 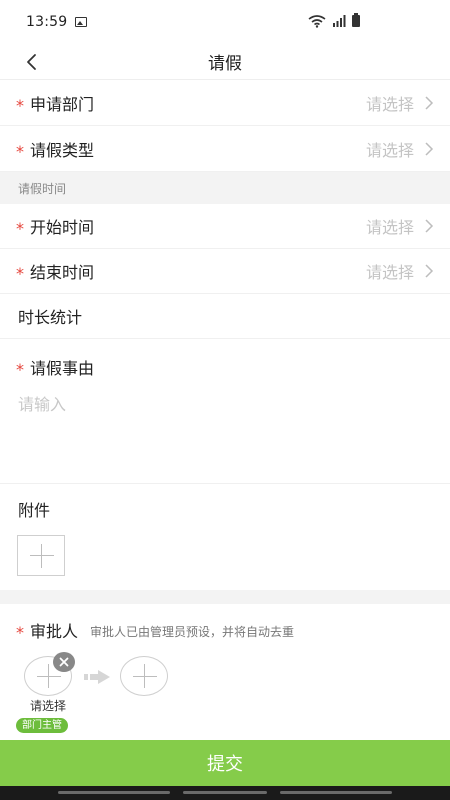 I want to click on approver-role-tag: 部门主管, so click(x=42, y=725).